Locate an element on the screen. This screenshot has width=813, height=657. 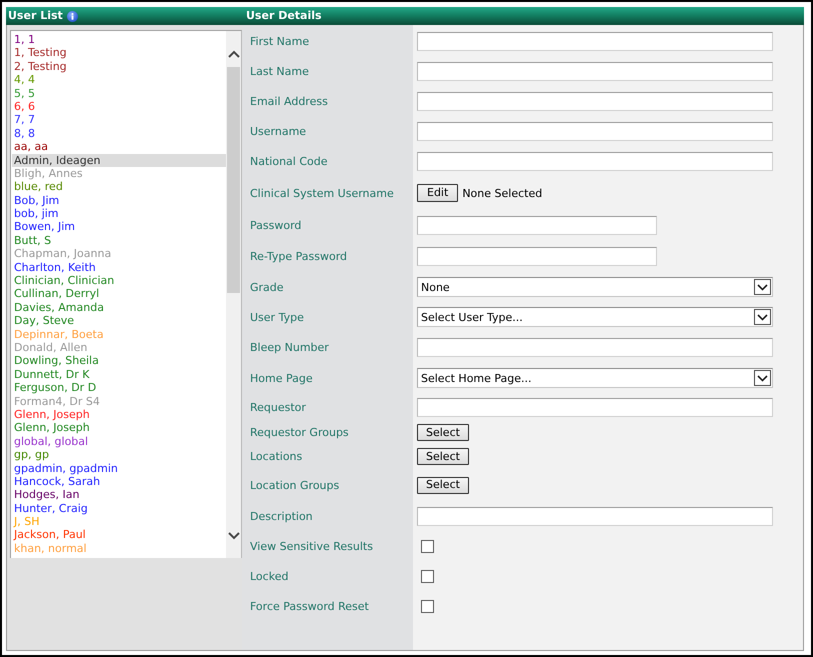
field-label: Bleep Number is located at coordinates (289, 347).